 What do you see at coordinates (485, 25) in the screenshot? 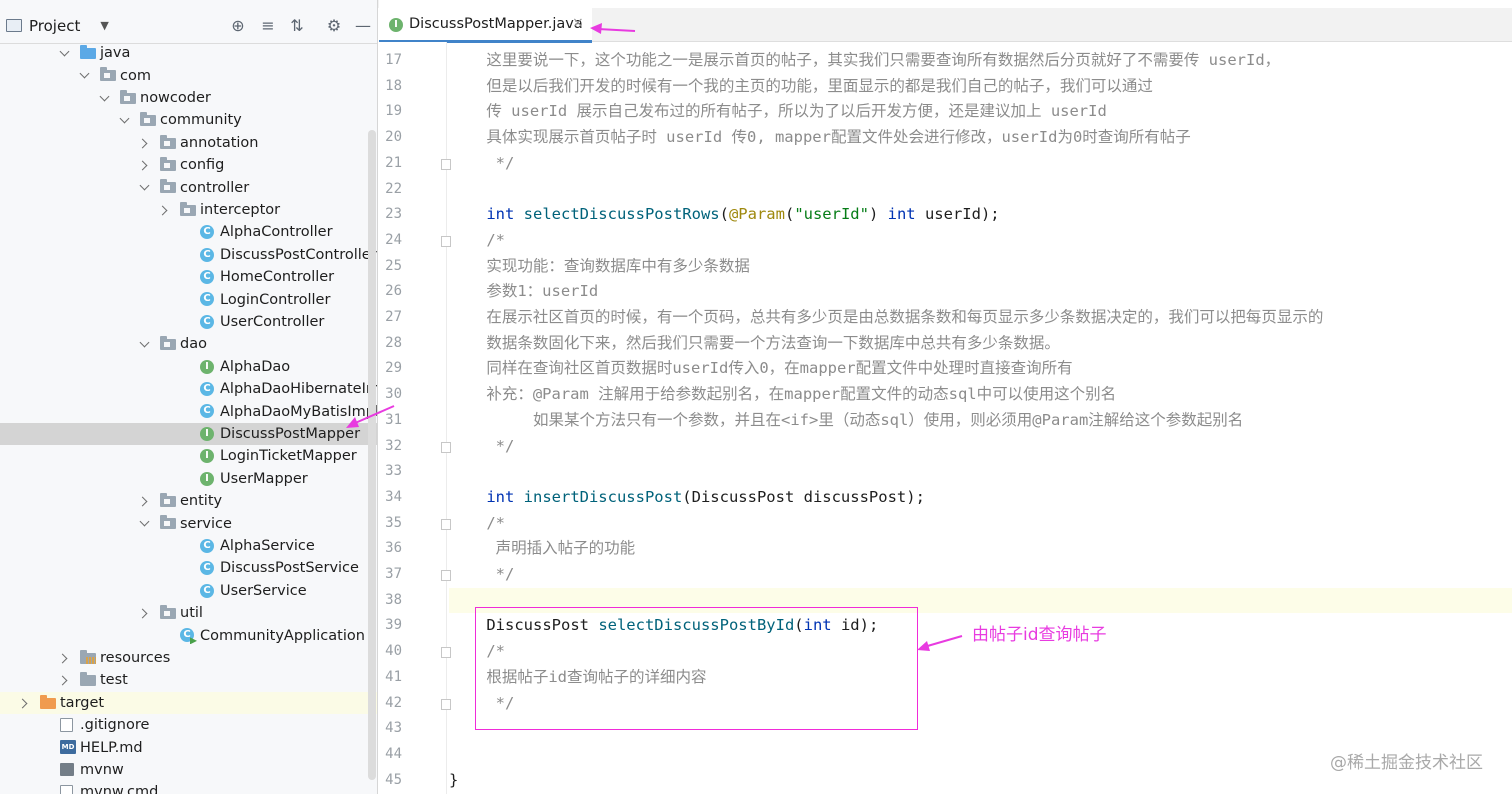
I see `editor-tab-discusspostmapper: I DiscussPostMapper.java ×` at bounding box center [485, 25].